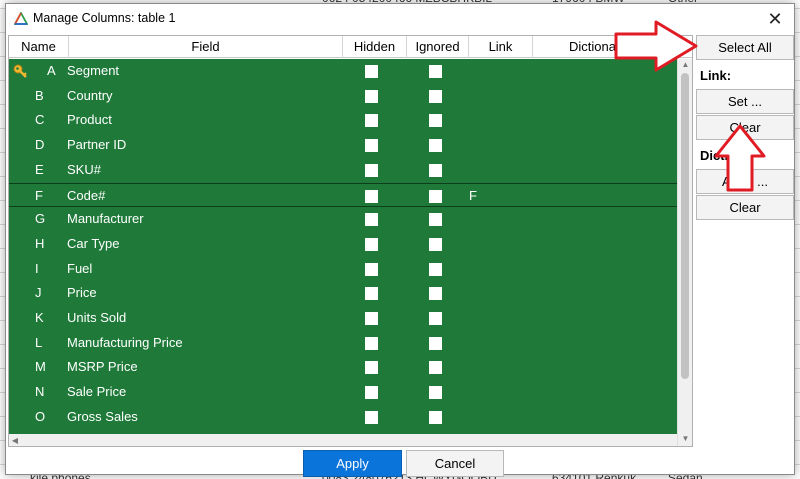 The image size is (800, 479). I want to click on link-clear-button: Clear, so click(745, 127).